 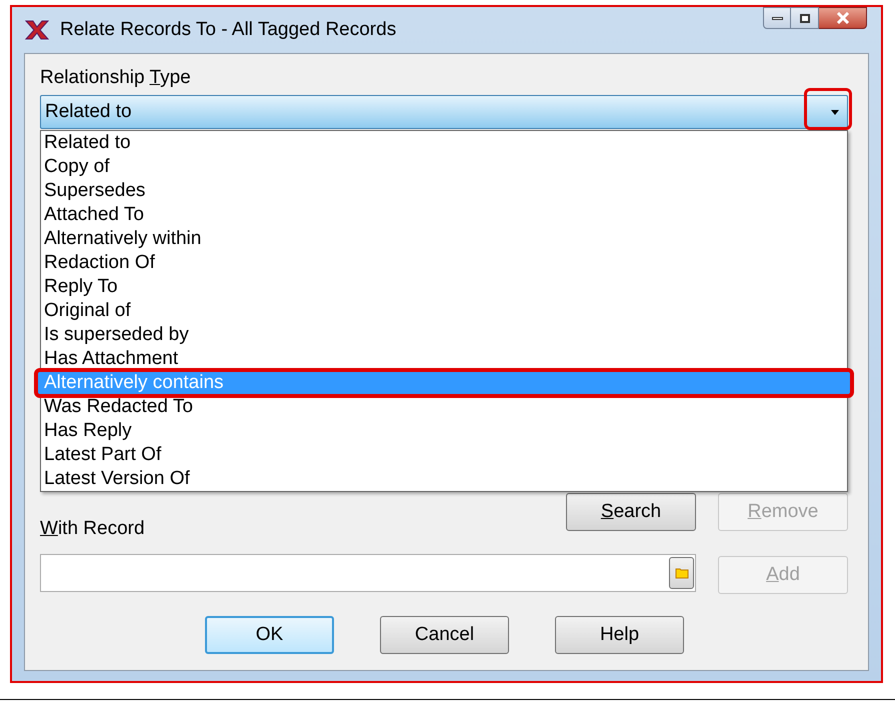 I want to click on dropdown-option: Redaction Of, so click(x=444, y=263).